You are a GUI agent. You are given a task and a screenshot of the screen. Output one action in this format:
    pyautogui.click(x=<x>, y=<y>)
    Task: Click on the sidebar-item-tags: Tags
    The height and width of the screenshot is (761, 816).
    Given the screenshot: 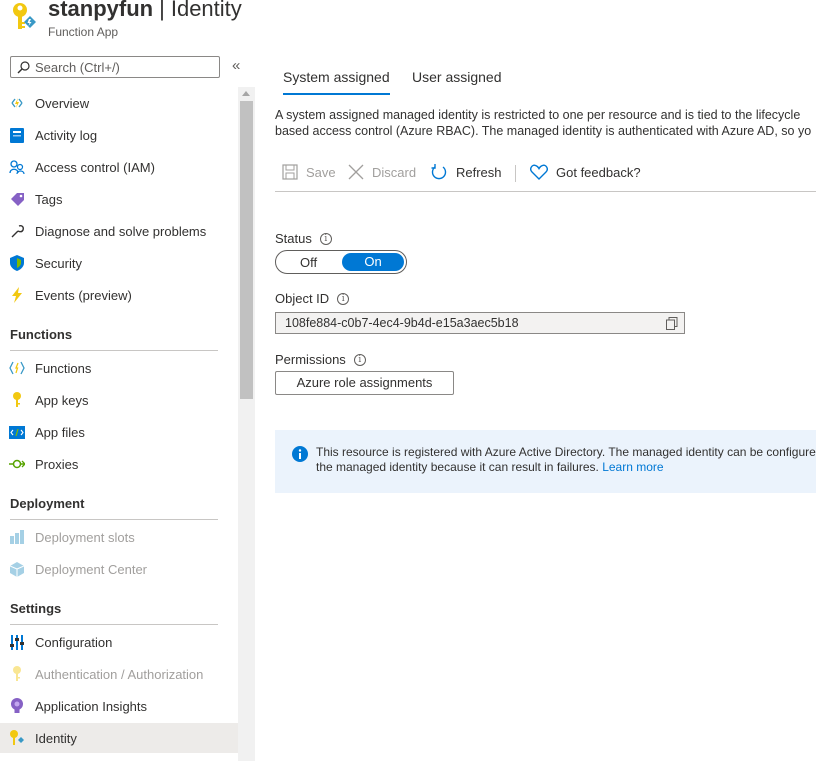 What is the action you would take?
    pyautogui.click(x=119, y=199)
    